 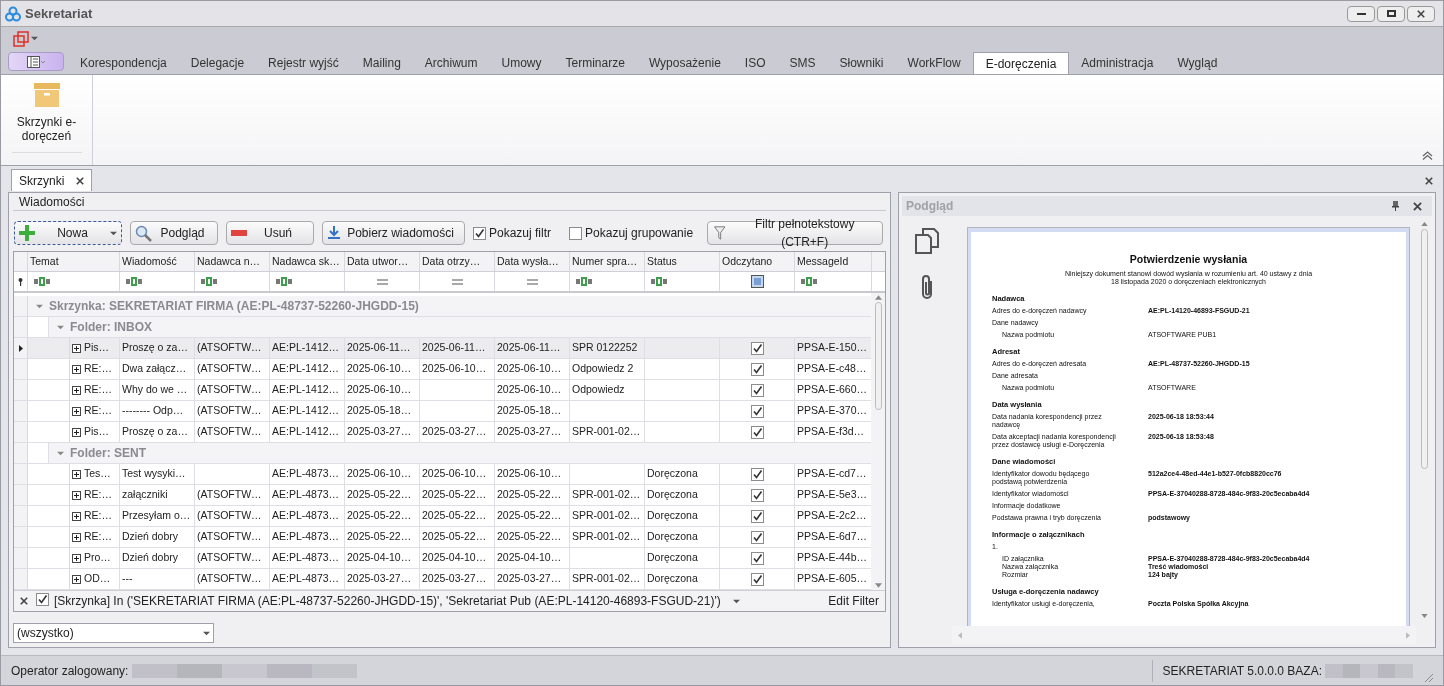 I want to click on scope-dropdown: (wszystko), so click(x=113, y=633).